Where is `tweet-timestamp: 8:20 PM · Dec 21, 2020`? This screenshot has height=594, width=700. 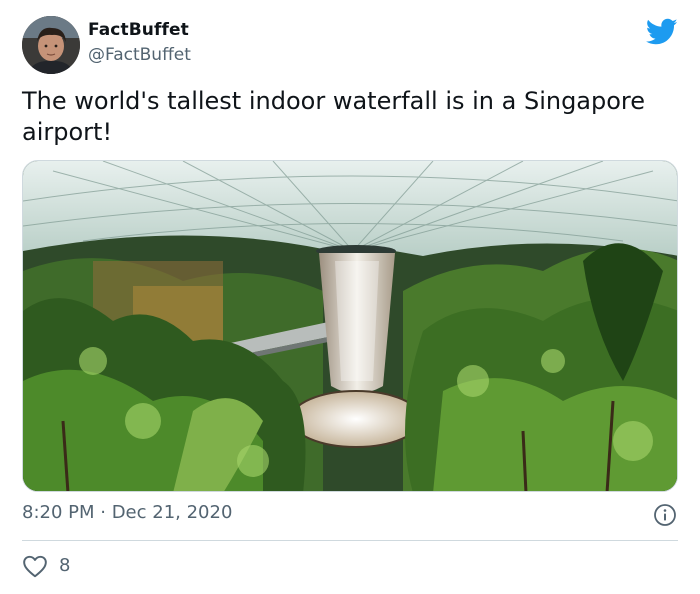
tweet-timestamp: 8:20 PM · Dec 21, 2020 is located at coordinates (127, 512).